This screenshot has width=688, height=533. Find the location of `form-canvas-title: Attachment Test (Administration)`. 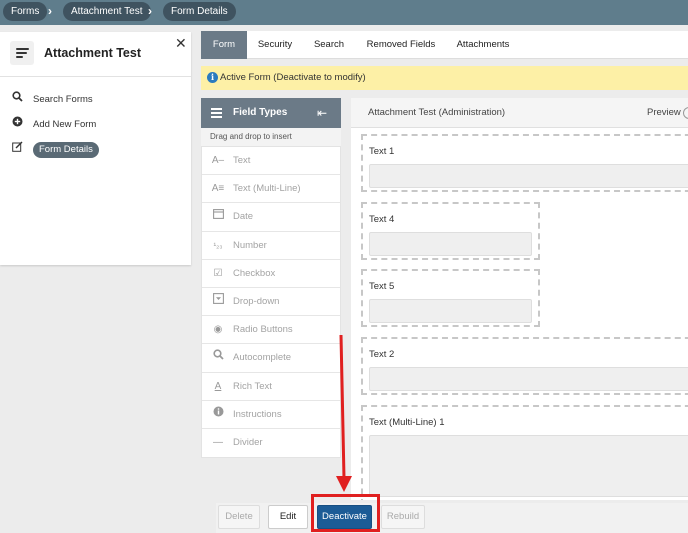

form-canvas-title: Attachment Test (Administration) is located at coordinates (437, 112).